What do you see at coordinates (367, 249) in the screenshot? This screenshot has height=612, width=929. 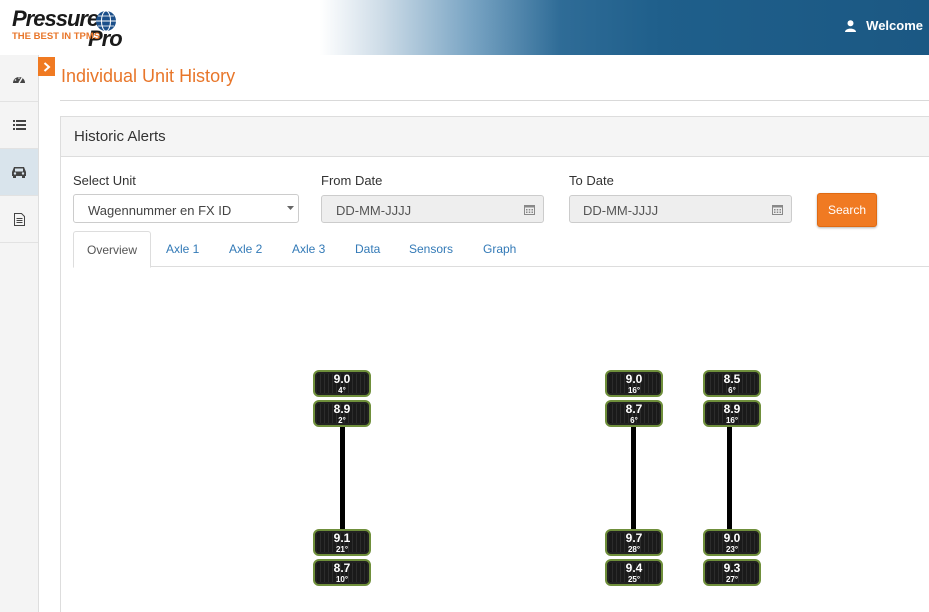 I see `tab-data: Data` at bounding box center [367, 249].